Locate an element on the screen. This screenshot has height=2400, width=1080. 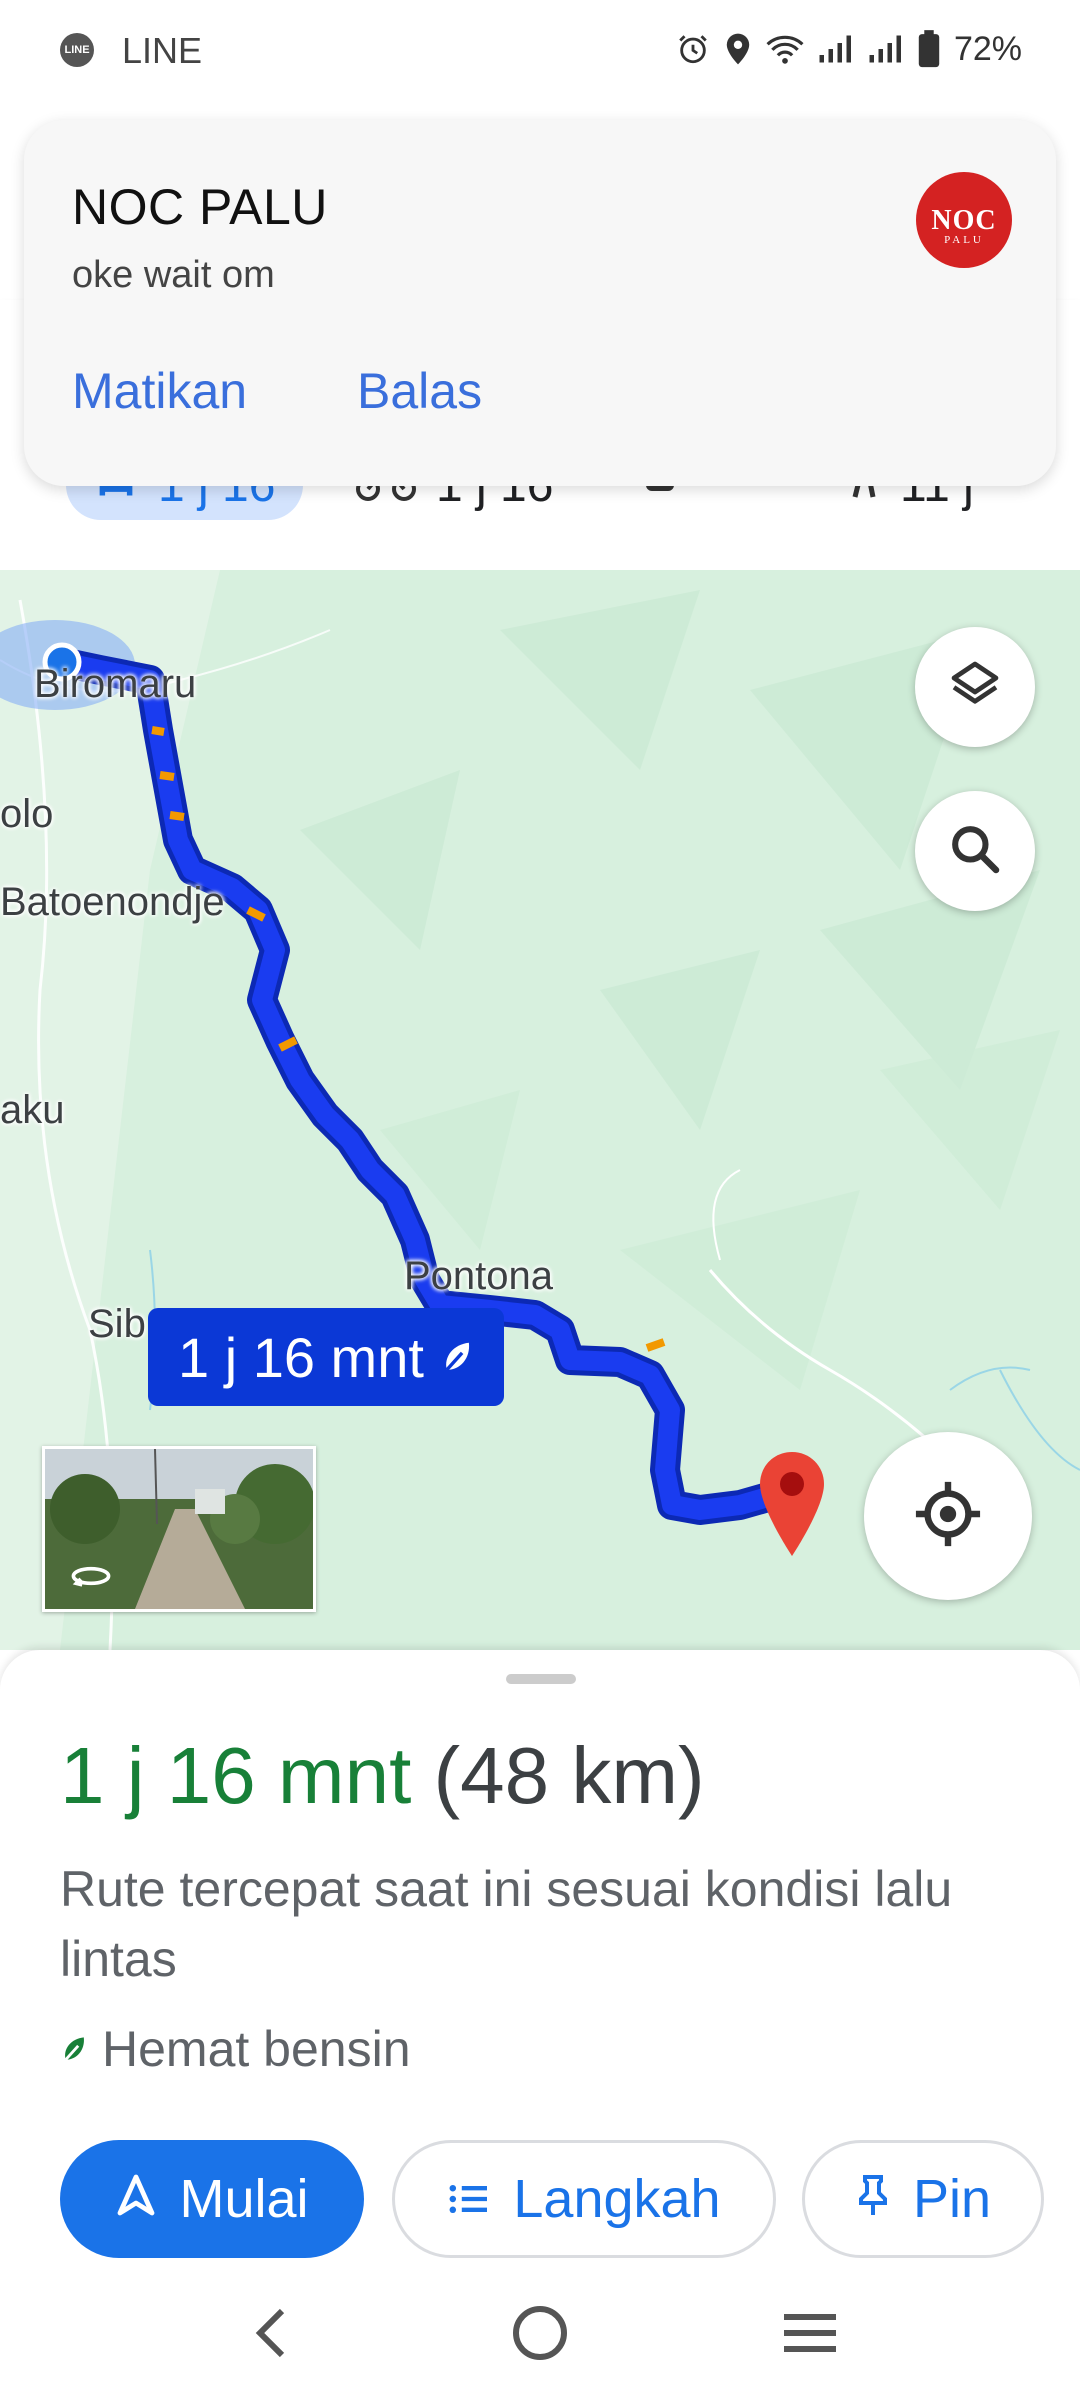
notification-title: NOC PALU is located at coordinates (200, 207).